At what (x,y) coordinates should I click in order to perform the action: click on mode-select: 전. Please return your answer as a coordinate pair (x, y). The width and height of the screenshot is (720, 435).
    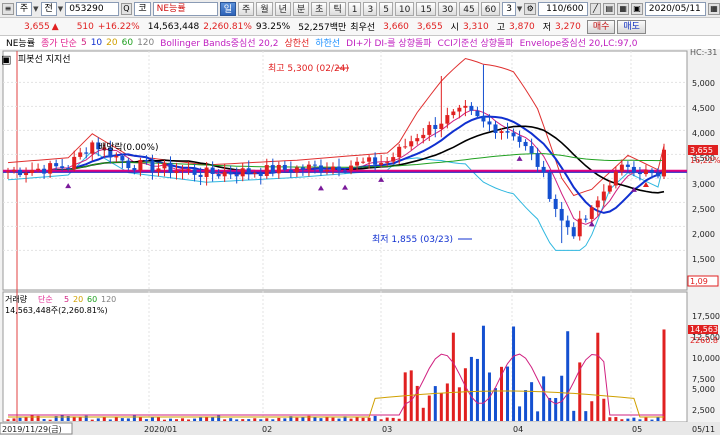
    Looking at the image, I should click on (48, 8).